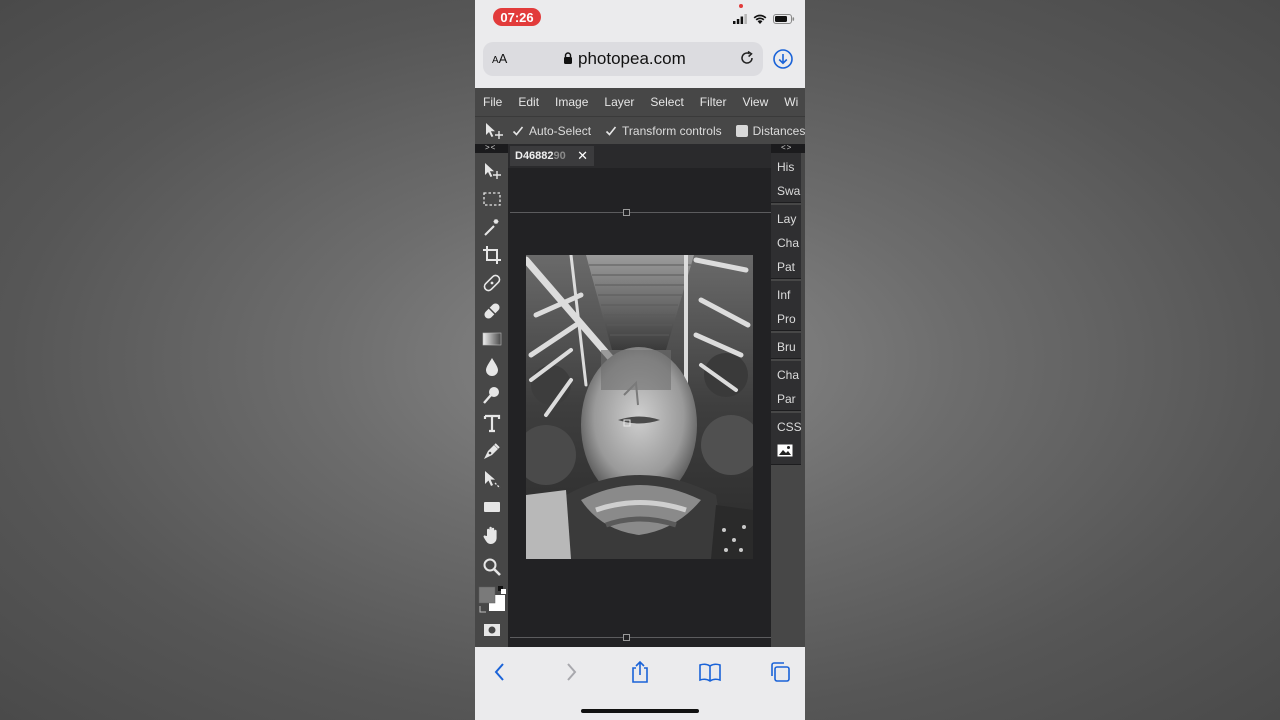 The image size is (1280, 720). Describe the element at coordinates (571, 102) in the screenshot. I see `menu-image: Image` at that location.